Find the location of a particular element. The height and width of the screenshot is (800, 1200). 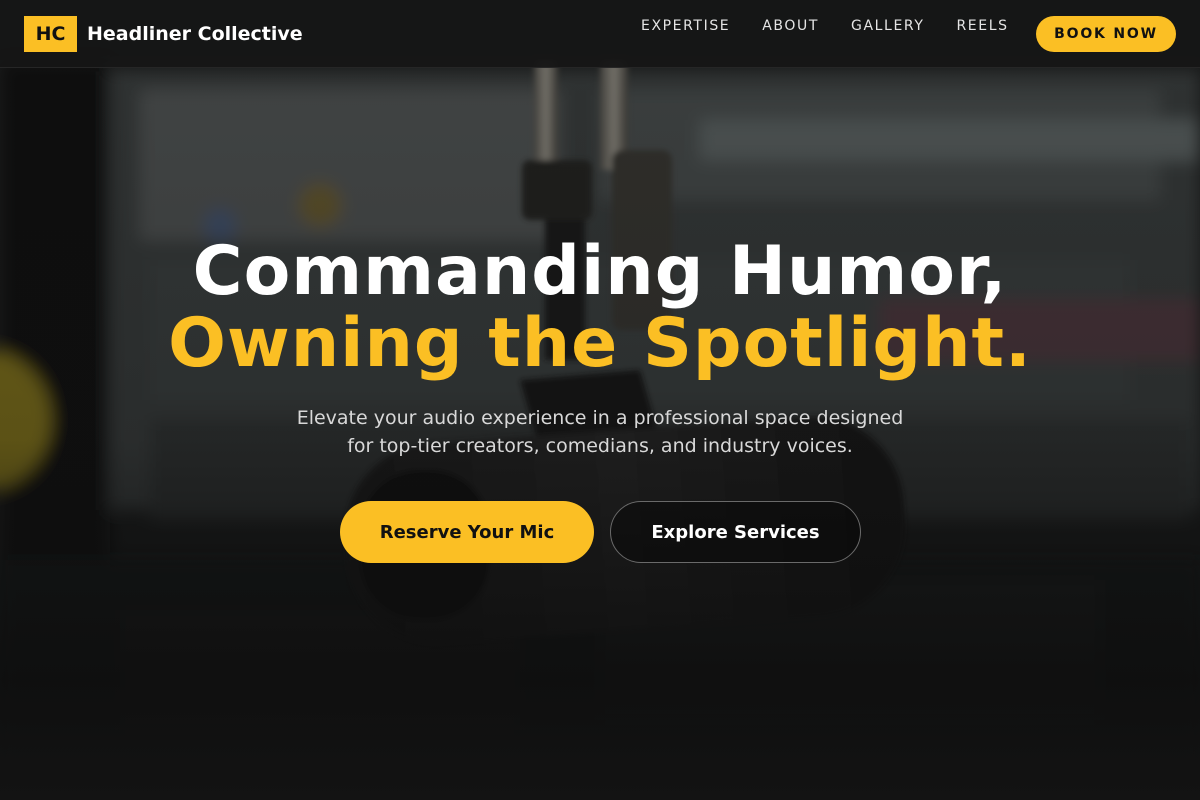

brand-name: Headliner Collective is located at coordinates (195, 34).